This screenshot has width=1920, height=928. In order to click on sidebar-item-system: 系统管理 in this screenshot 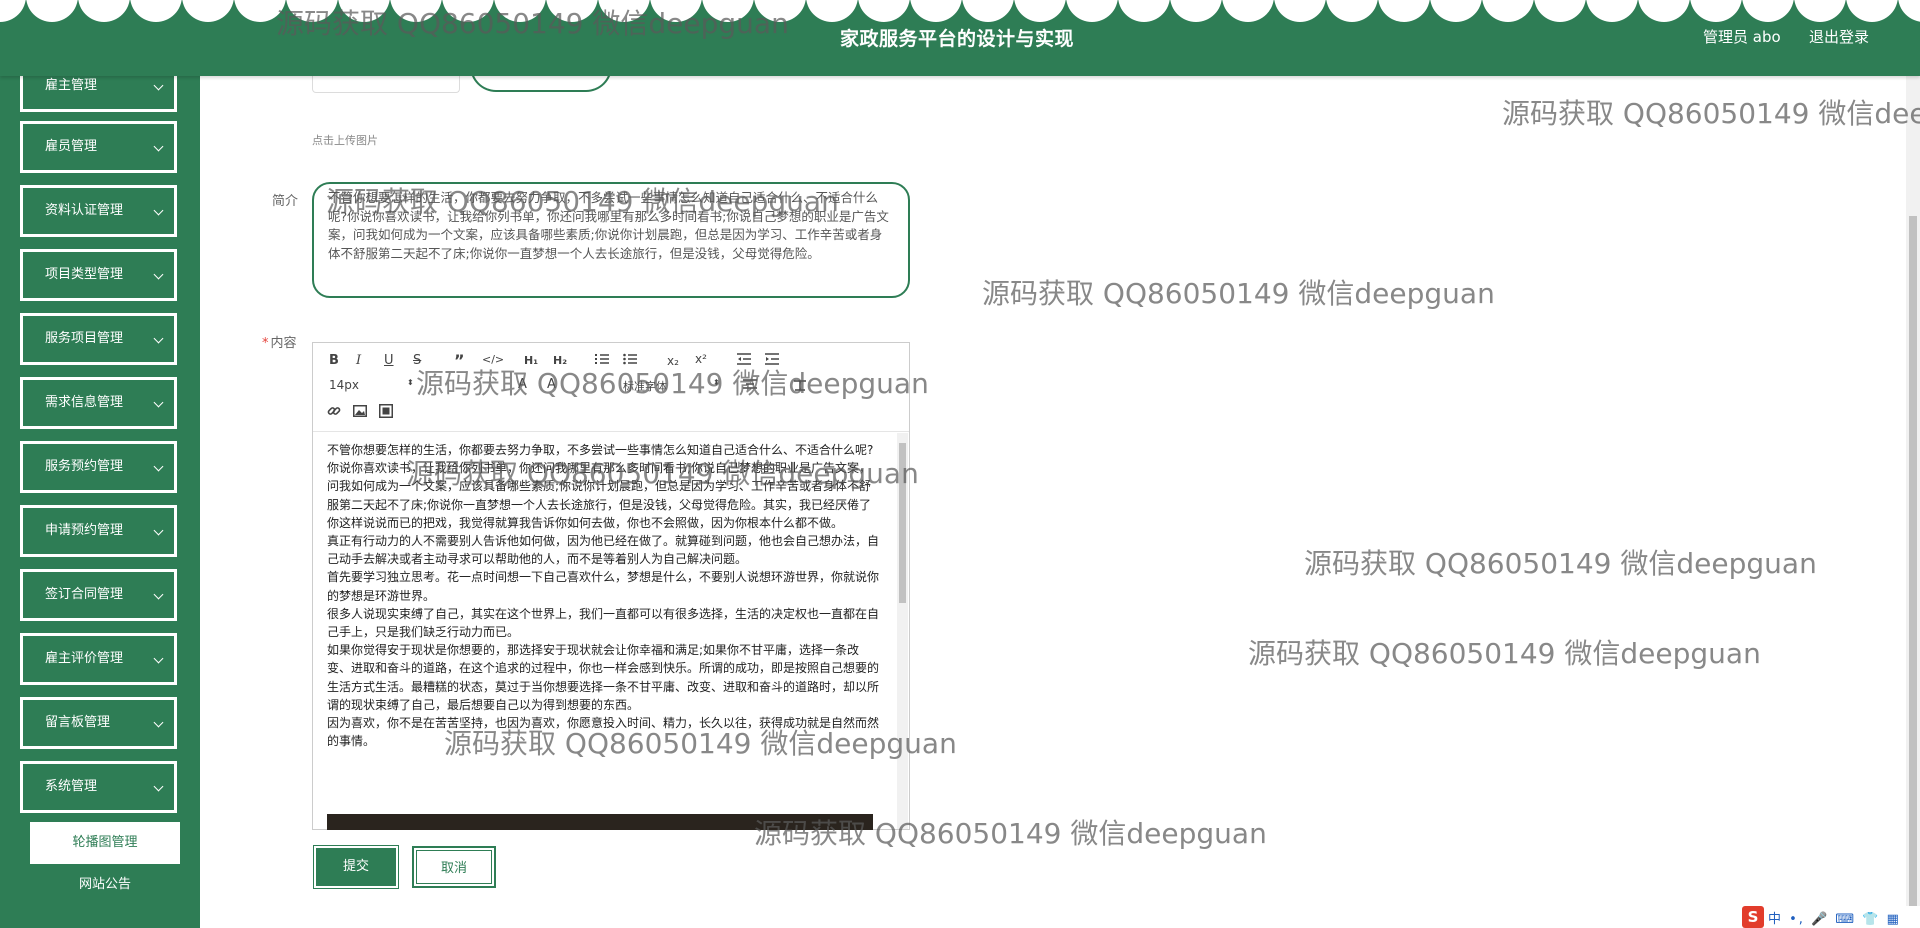, I will do `click(98, 787)`.